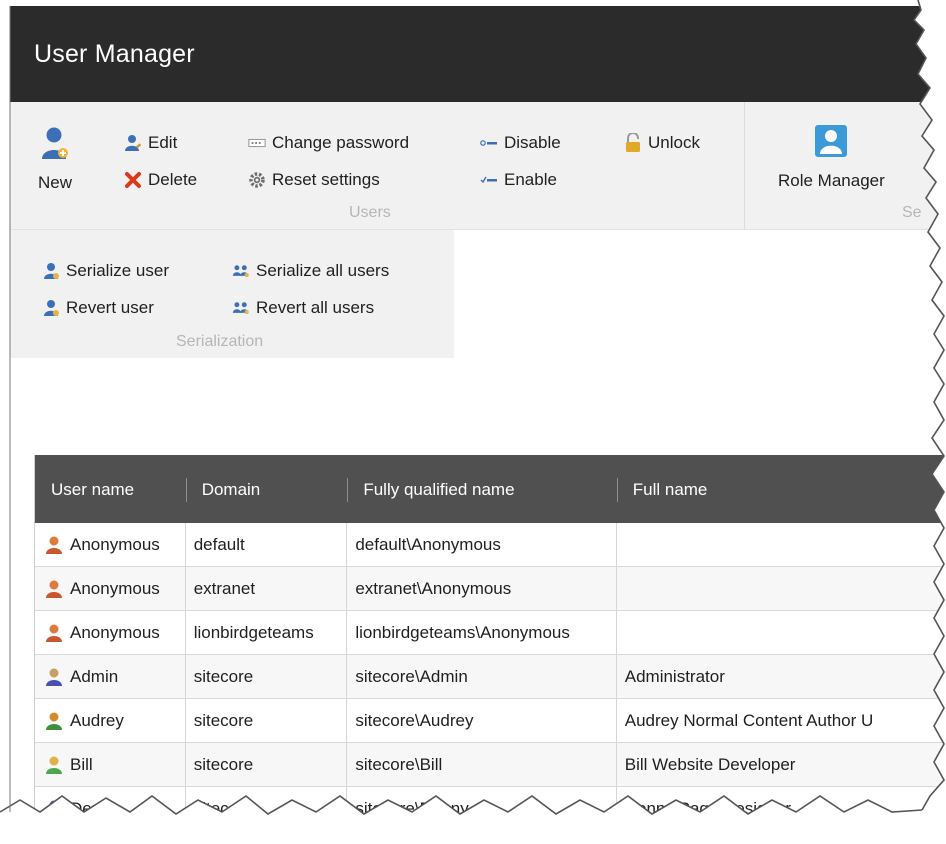  I want to click on revert-all-users-label: Revert all users, so click(315, 307).